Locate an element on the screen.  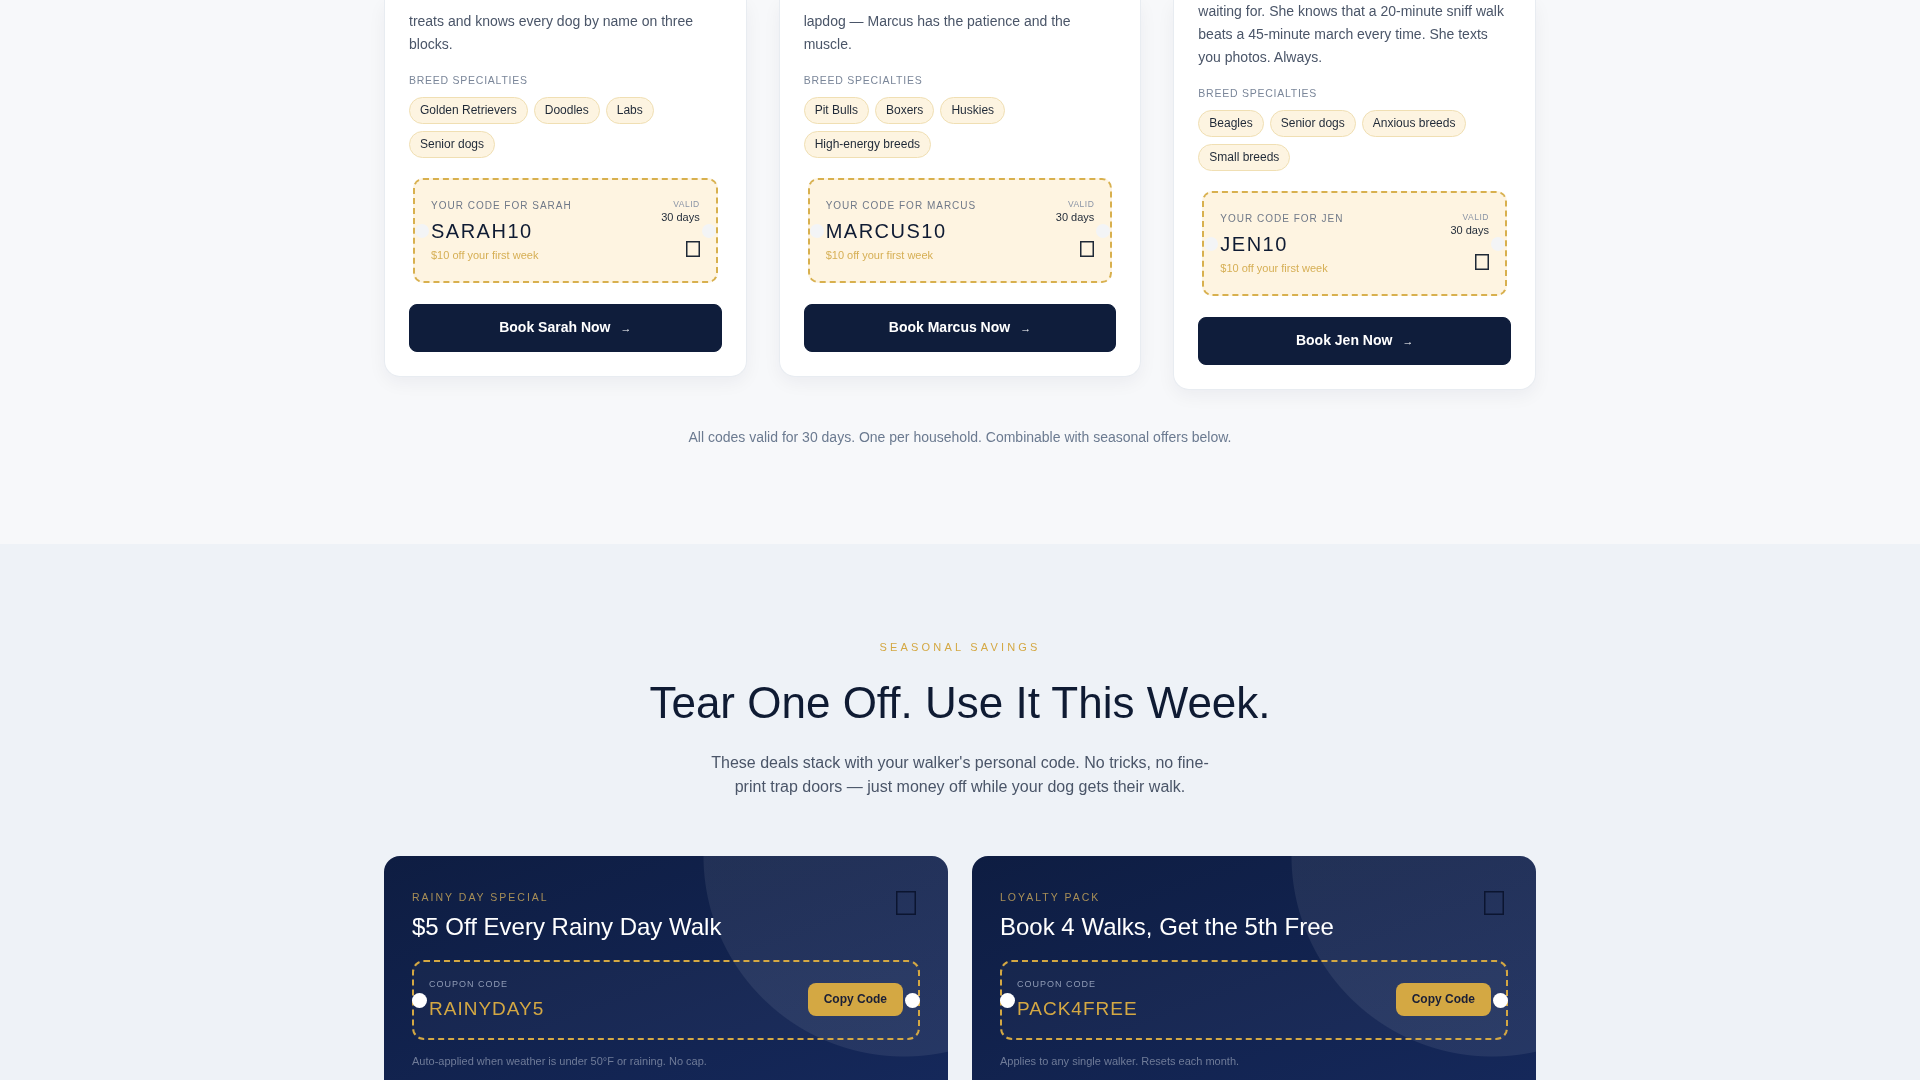
coupon-label: YOUR CODE FOR MARCUS is located at coordinates (901, 206).